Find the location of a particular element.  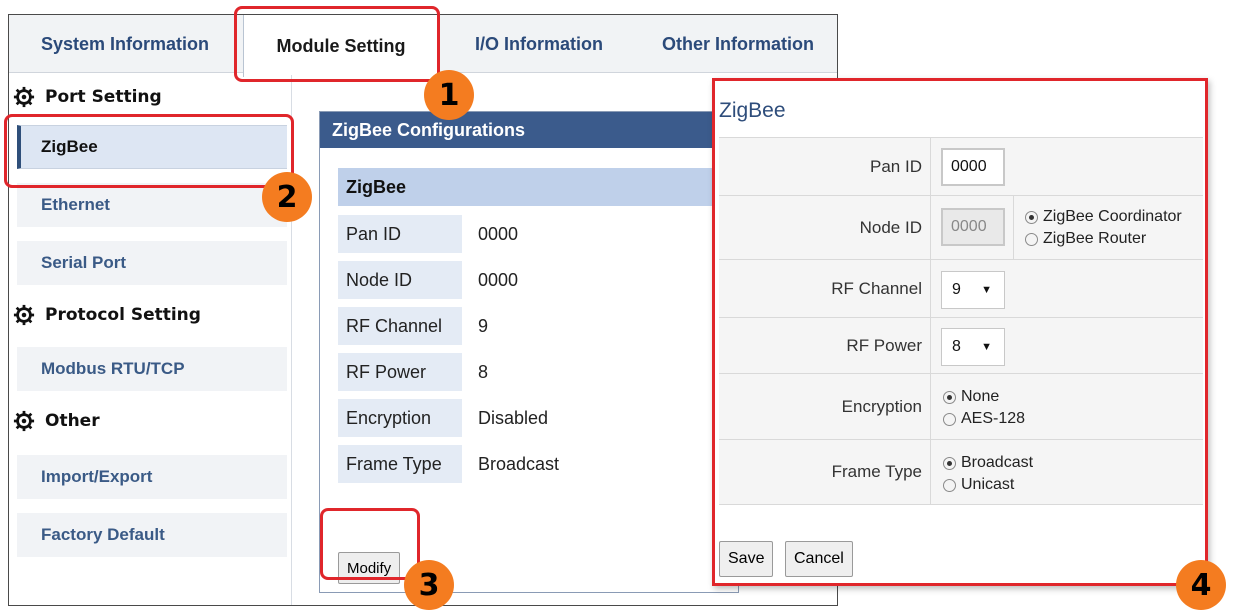

dialog-row-encryption: Encryption None AES-128 is located at coordinates (961, 406).